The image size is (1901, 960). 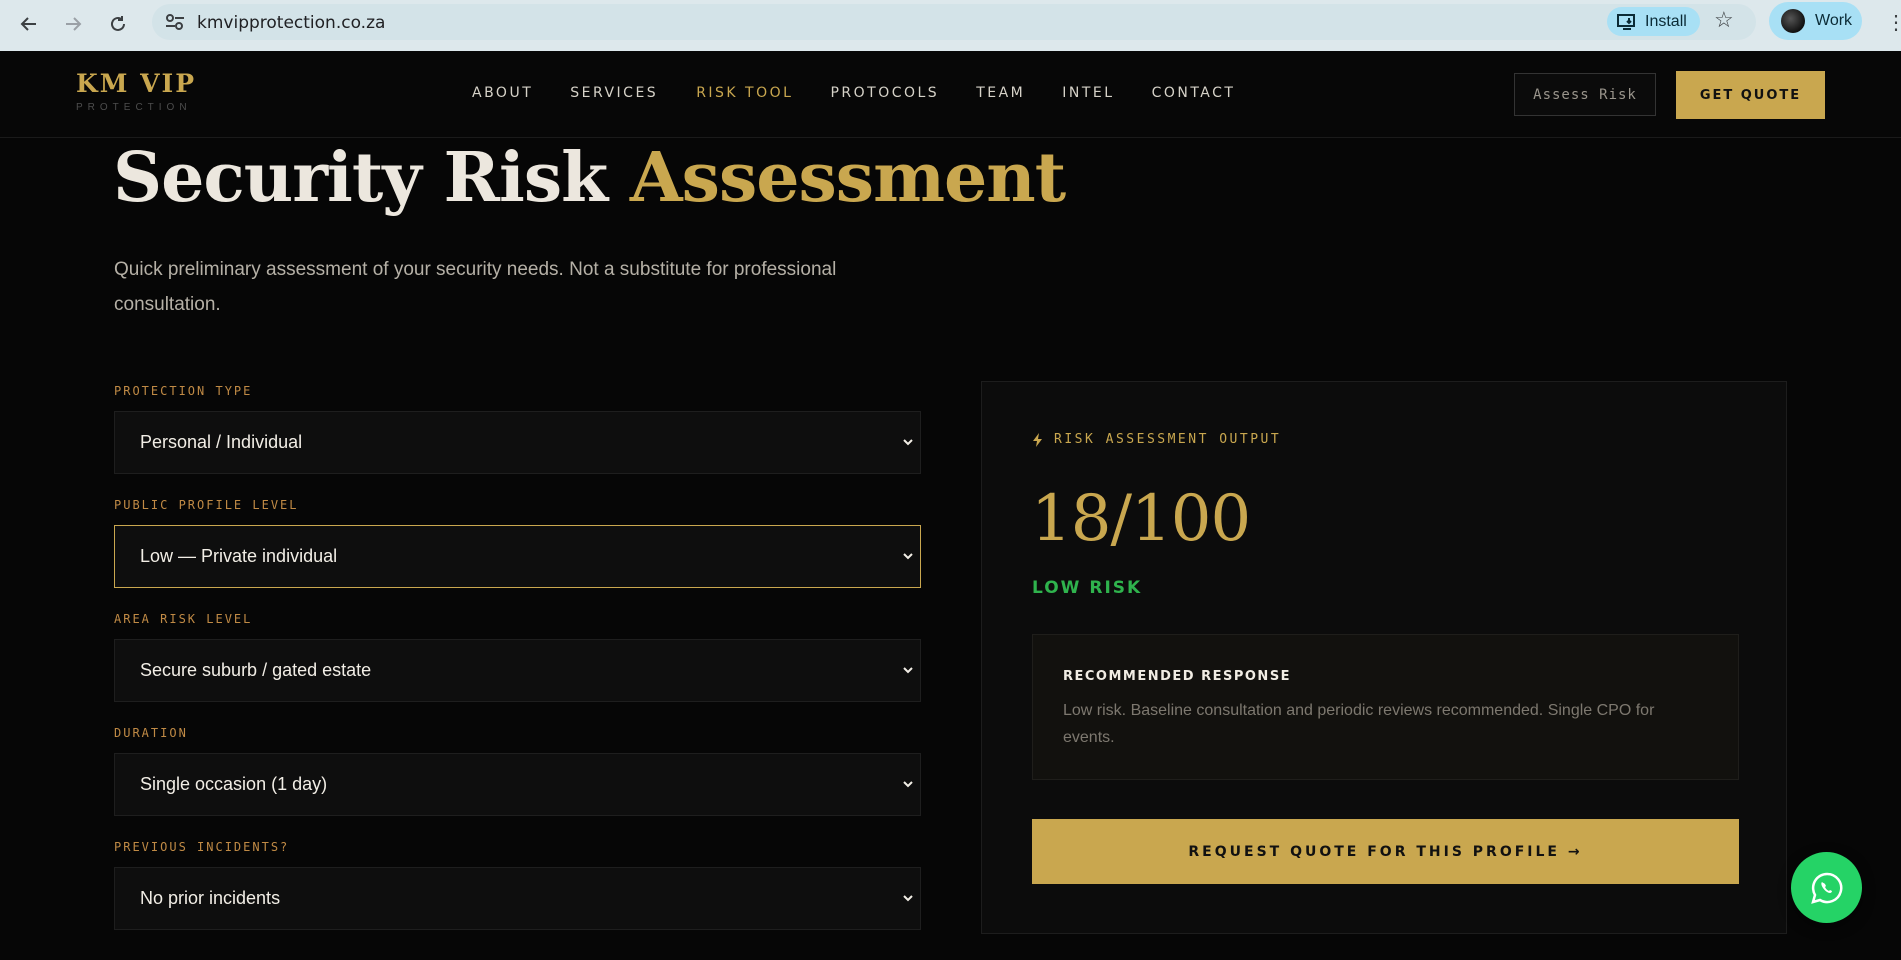 What do you see at coordinates (1088, 93) in the screenshot?
I see `nav-intel: INTEL` at bounding box center [1088, 93].